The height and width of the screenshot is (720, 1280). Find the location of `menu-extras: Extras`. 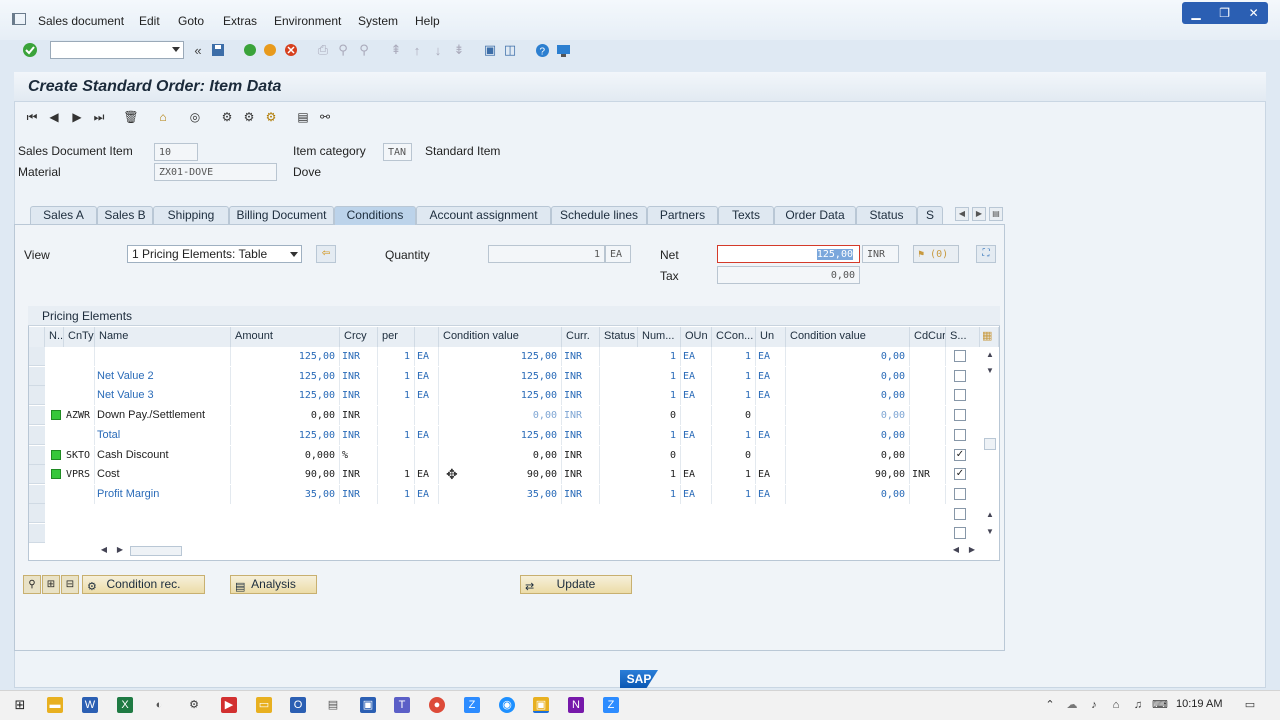

menu-extras: Extras is located at coordinates (240, 21).